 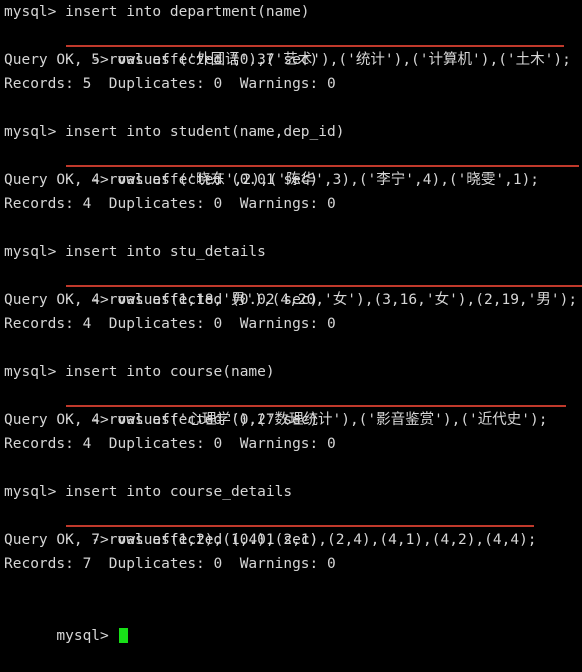 I want to click on command-line: mysql> insert into student(name,dep_id), so click(x=174, y=132).